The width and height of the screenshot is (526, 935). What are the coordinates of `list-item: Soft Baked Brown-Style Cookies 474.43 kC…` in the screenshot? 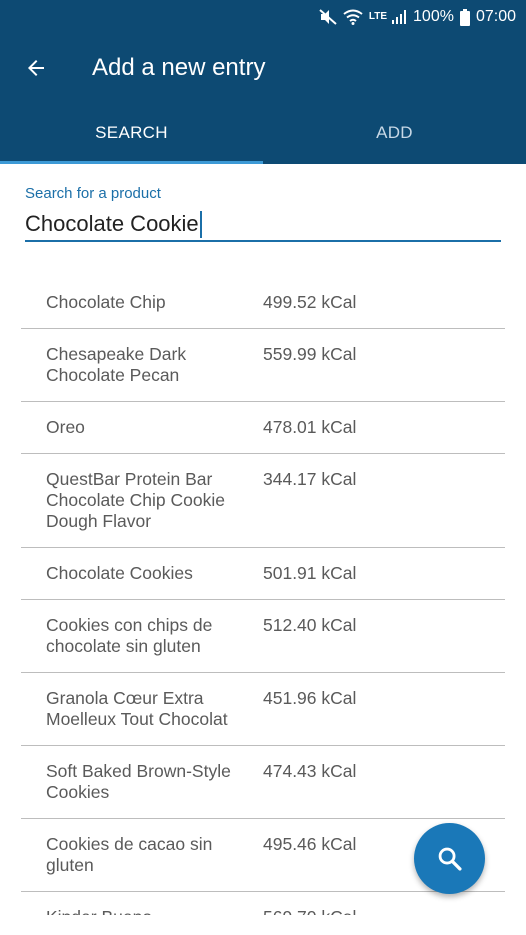 It's located at (263, 782).